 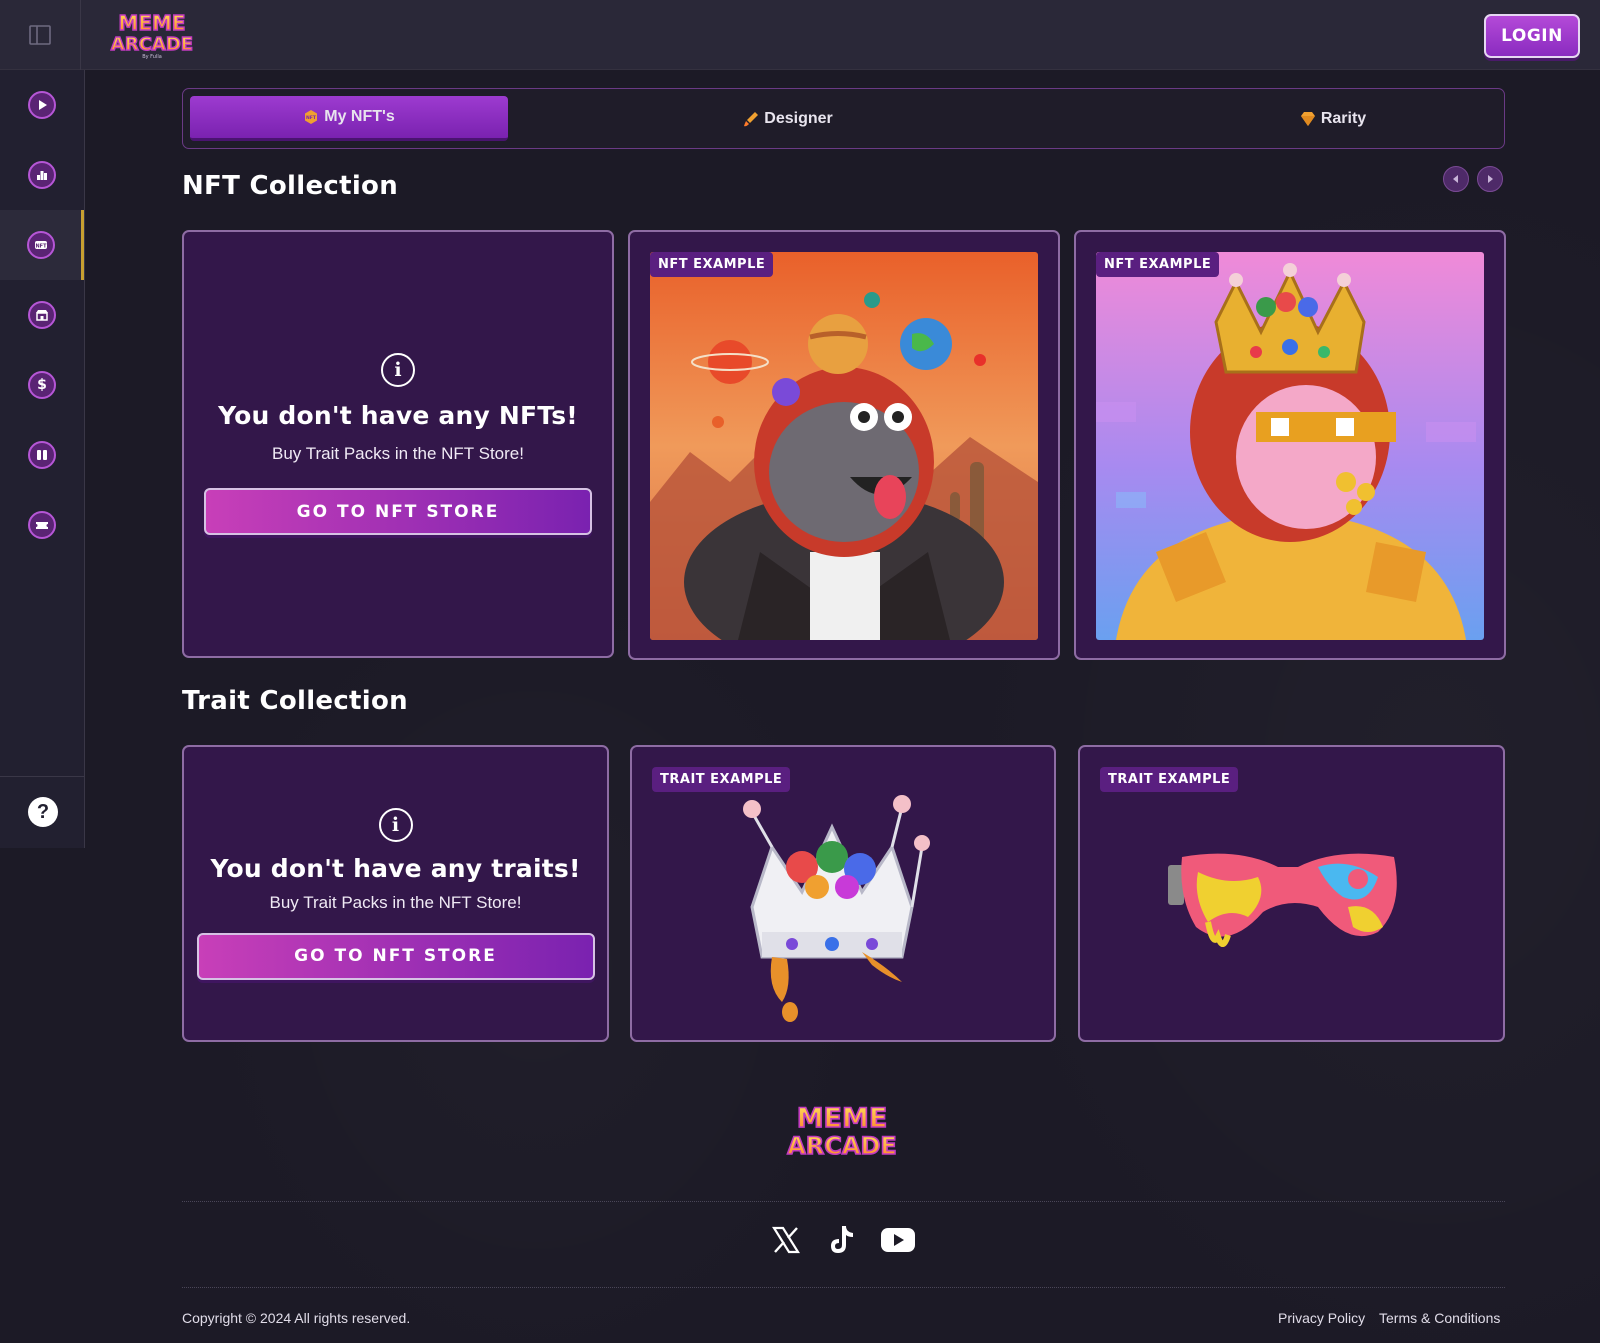 What do you see at coordinates (152, 44) in the screenshot?
I see `logo-line-2: ARCADE` at bounding box center [152, 44].